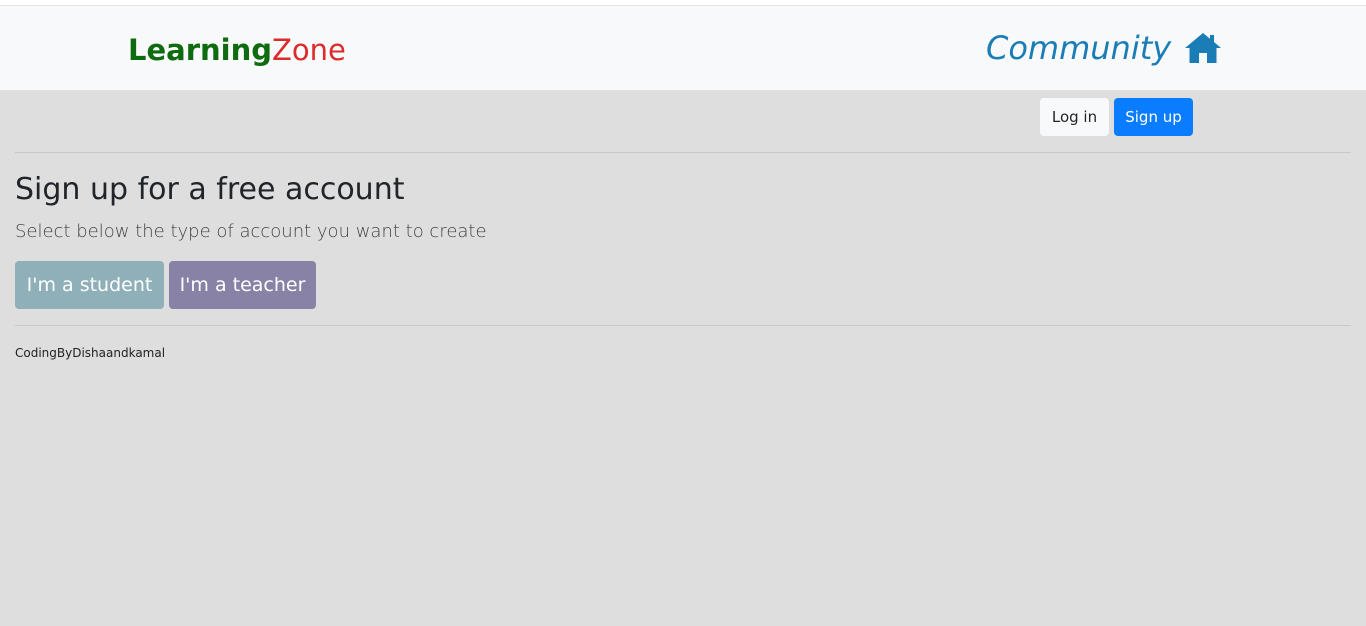  I want to click on brand-learning: Learning, so click(200, 50).